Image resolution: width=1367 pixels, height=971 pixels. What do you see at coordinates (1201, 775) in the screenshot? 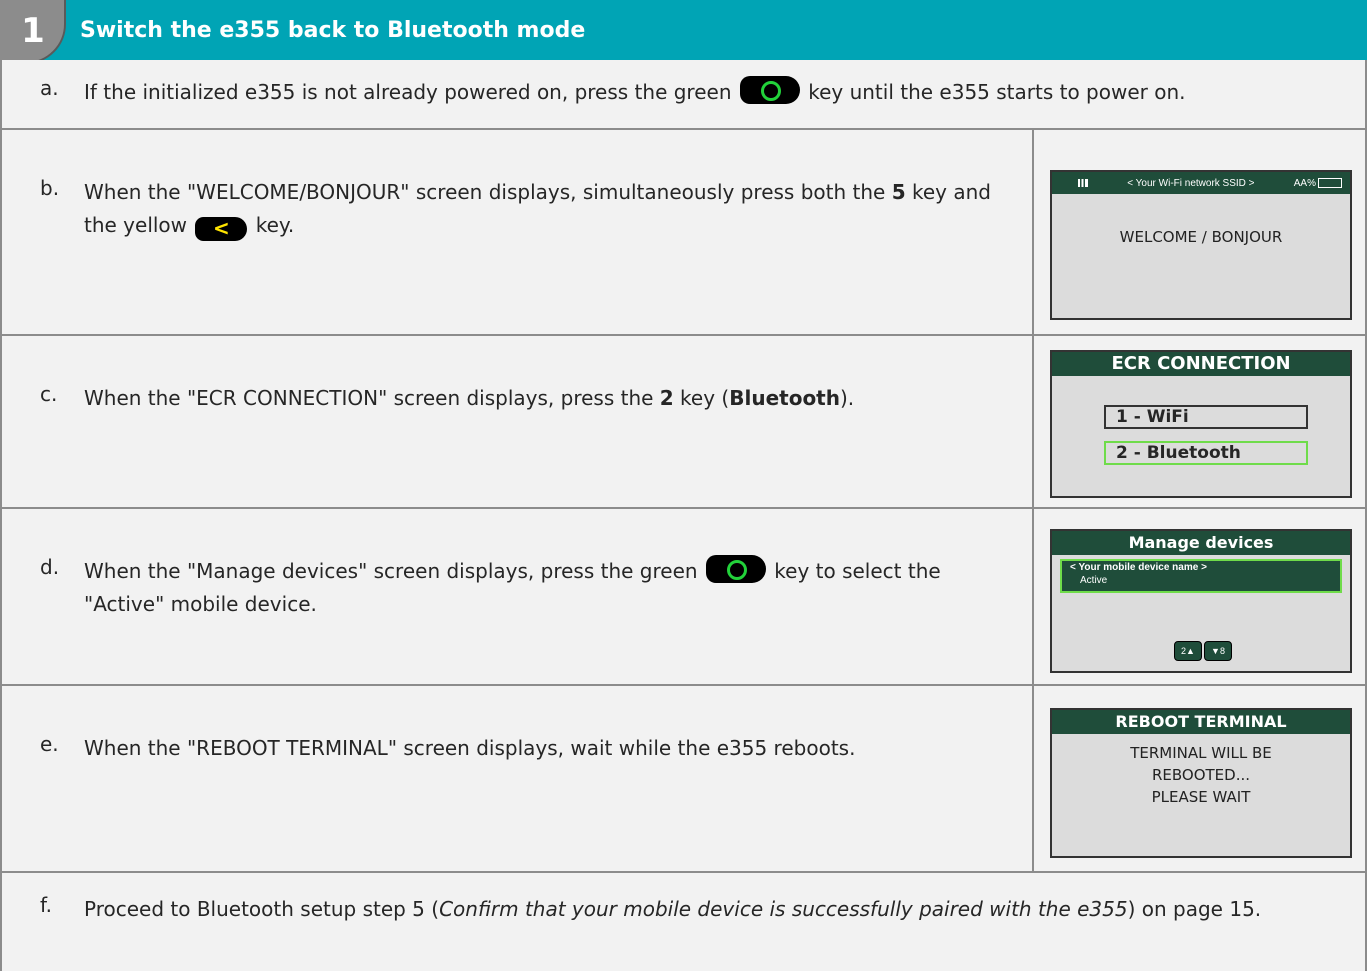
I see `reboot-message: TERMINAL WILL BE REBOOTED... PLEASE WAIT` at bounding box center [1201, 775].